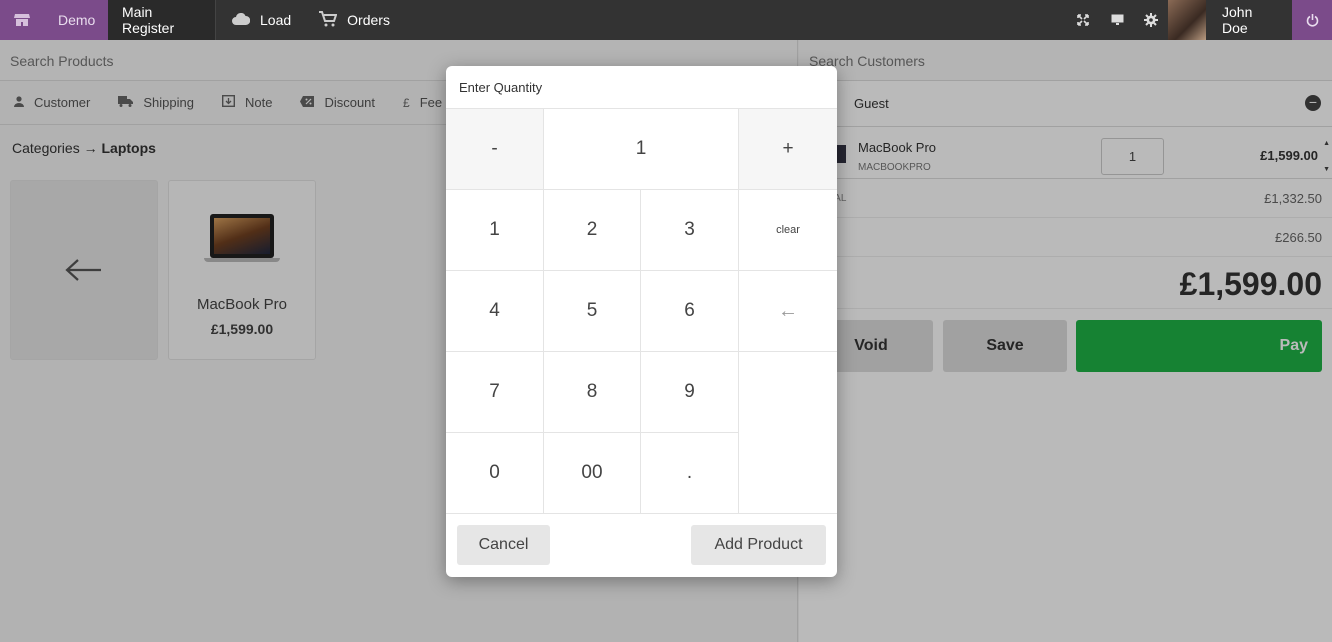 Image resolution: width=1332 pixels, height=642 pixels. What do you see at coordinates (1117, 20) in the screenshot?
I see `display-icon` at bounding box center [1117, 20].